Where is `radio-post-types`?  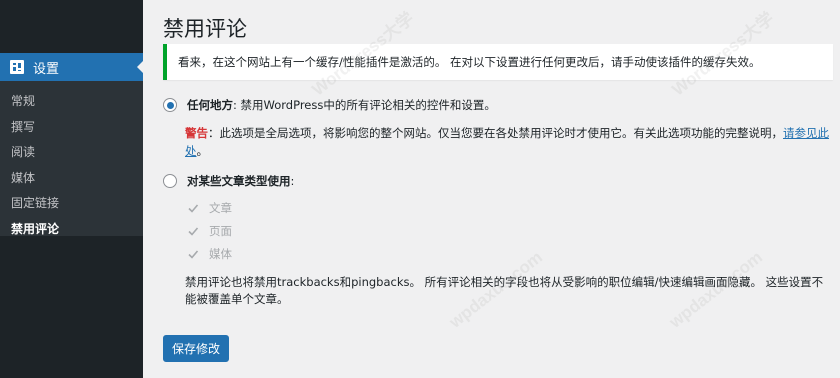 radio-post-types is located at coordinates (170, 181).